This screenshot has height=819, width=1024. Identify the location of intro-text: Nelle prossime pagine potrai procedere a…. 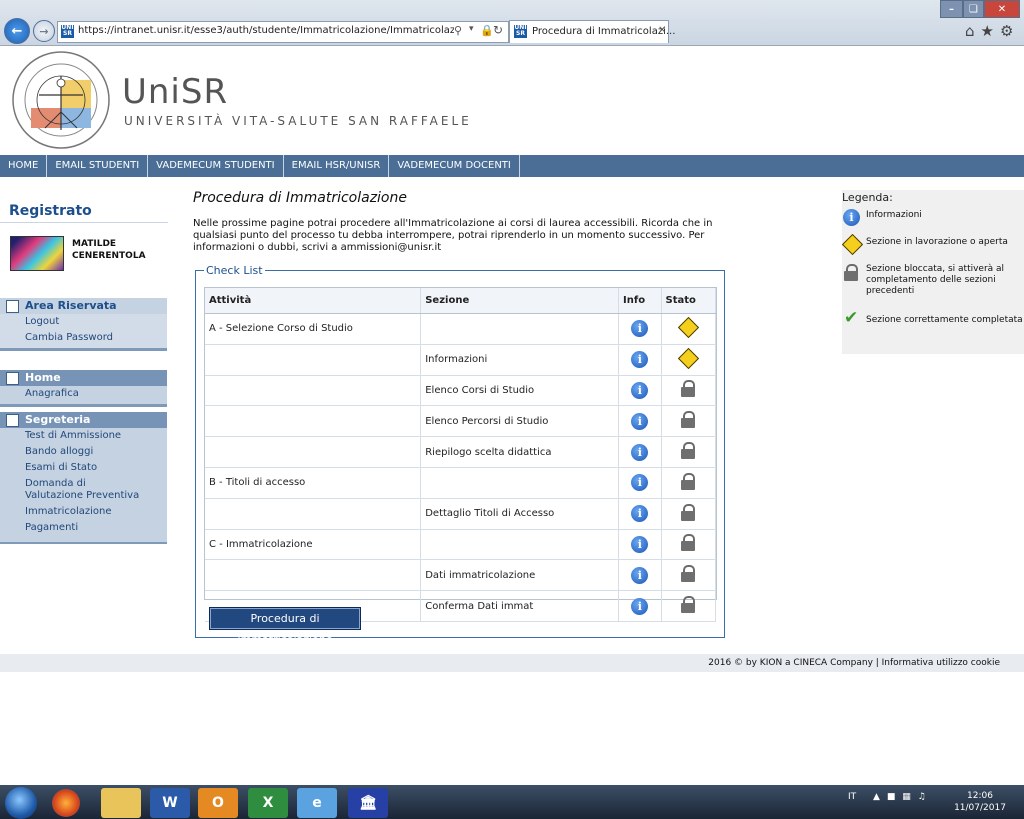
(453, 235).